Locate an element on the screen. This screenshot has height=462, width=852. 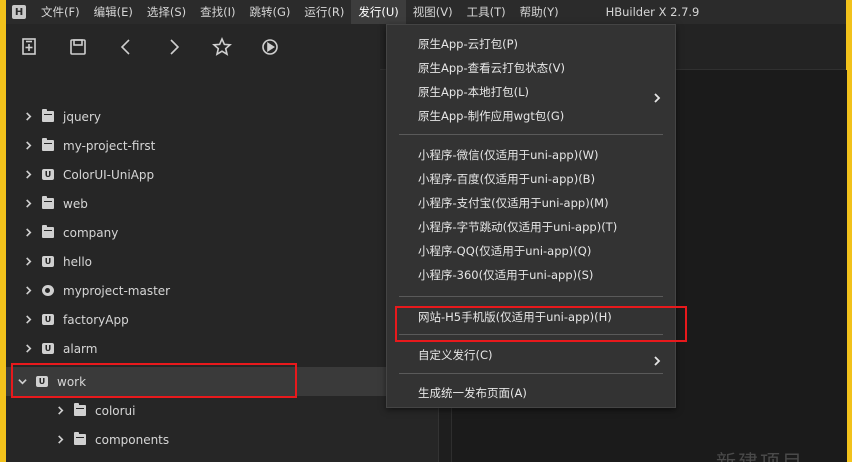
tree-item-my-project-first: my-project-first is located at coordinates (222, 145).